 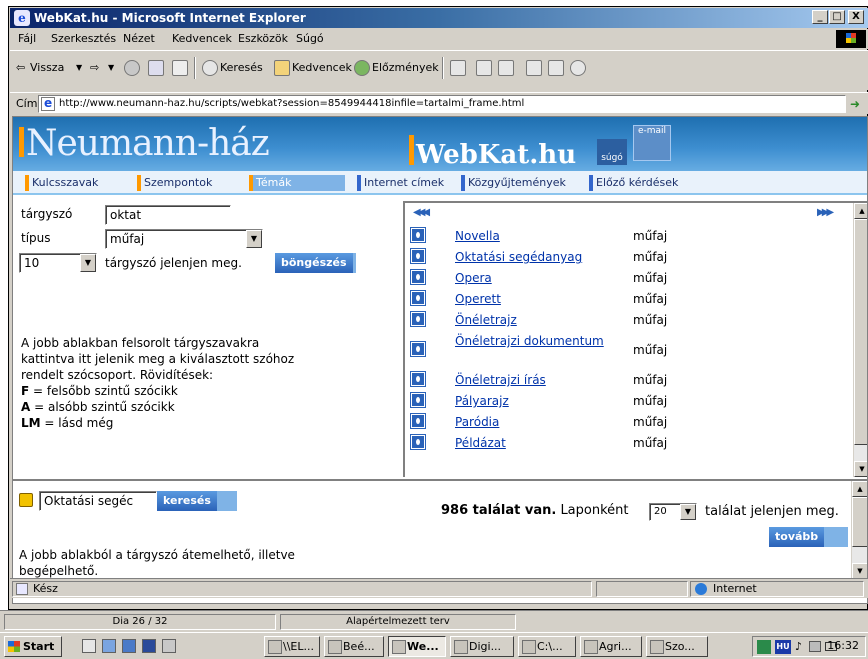 What do you see at coordinates (263, 38) in the screenshot?
I see `menu-tools: Eszközök` at bounding box center [263, 38].